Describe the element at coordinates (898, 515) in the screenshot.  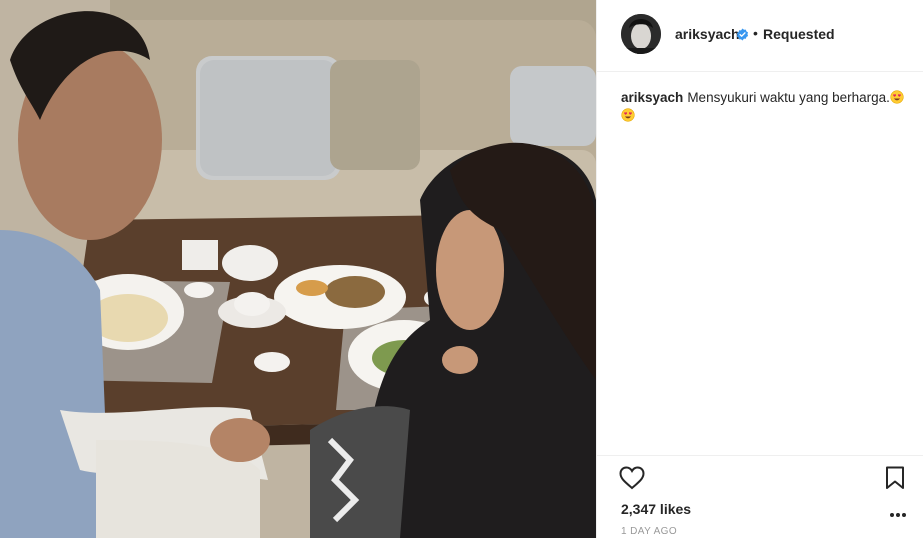
I see `more-options-icon` at that location.